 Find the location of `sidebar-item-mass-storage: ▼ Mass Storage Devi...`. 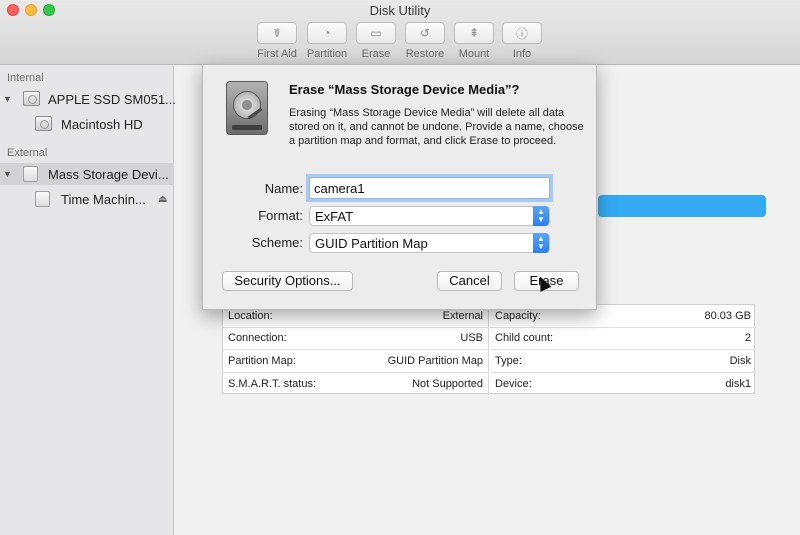

sidebar-item-mass-storage: ▼ Mass Storage Devi... is located at coordinates (87, 174).